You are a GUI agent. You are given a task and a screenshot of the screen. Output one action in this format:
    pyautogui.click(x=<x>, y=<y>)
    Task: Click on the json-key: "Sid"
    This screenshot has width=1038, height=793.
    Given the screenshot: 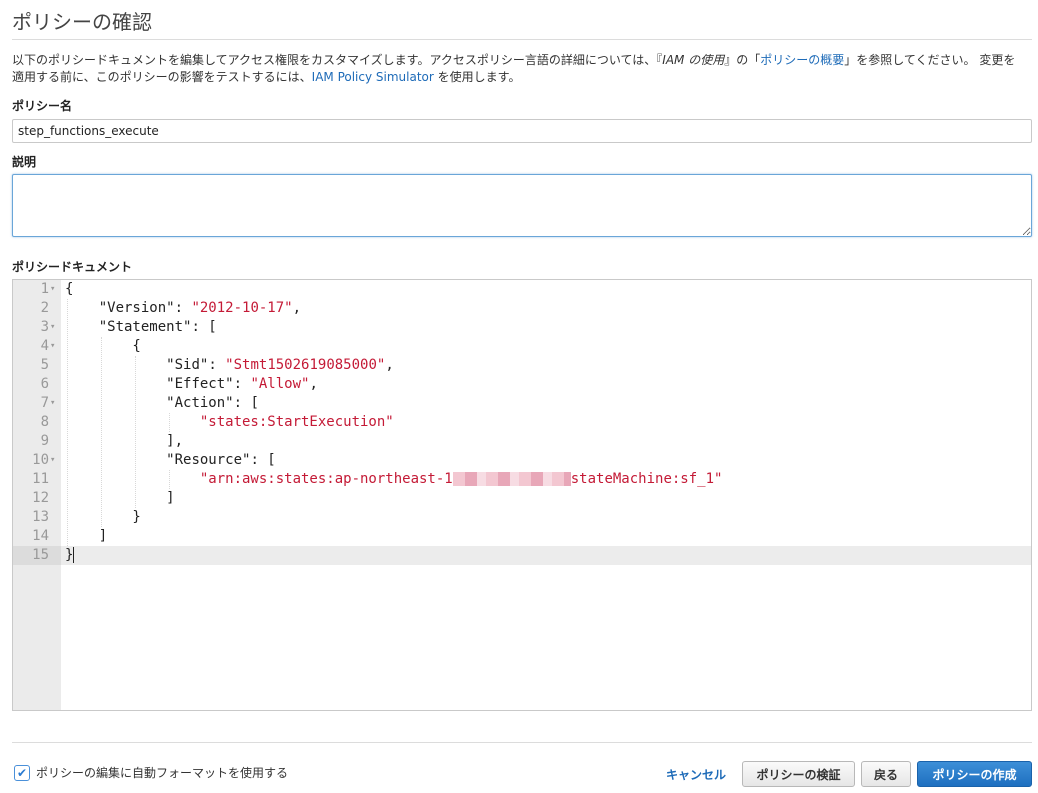 What is the action you would take?
    pyautogui.click(x=187, y=365)
    